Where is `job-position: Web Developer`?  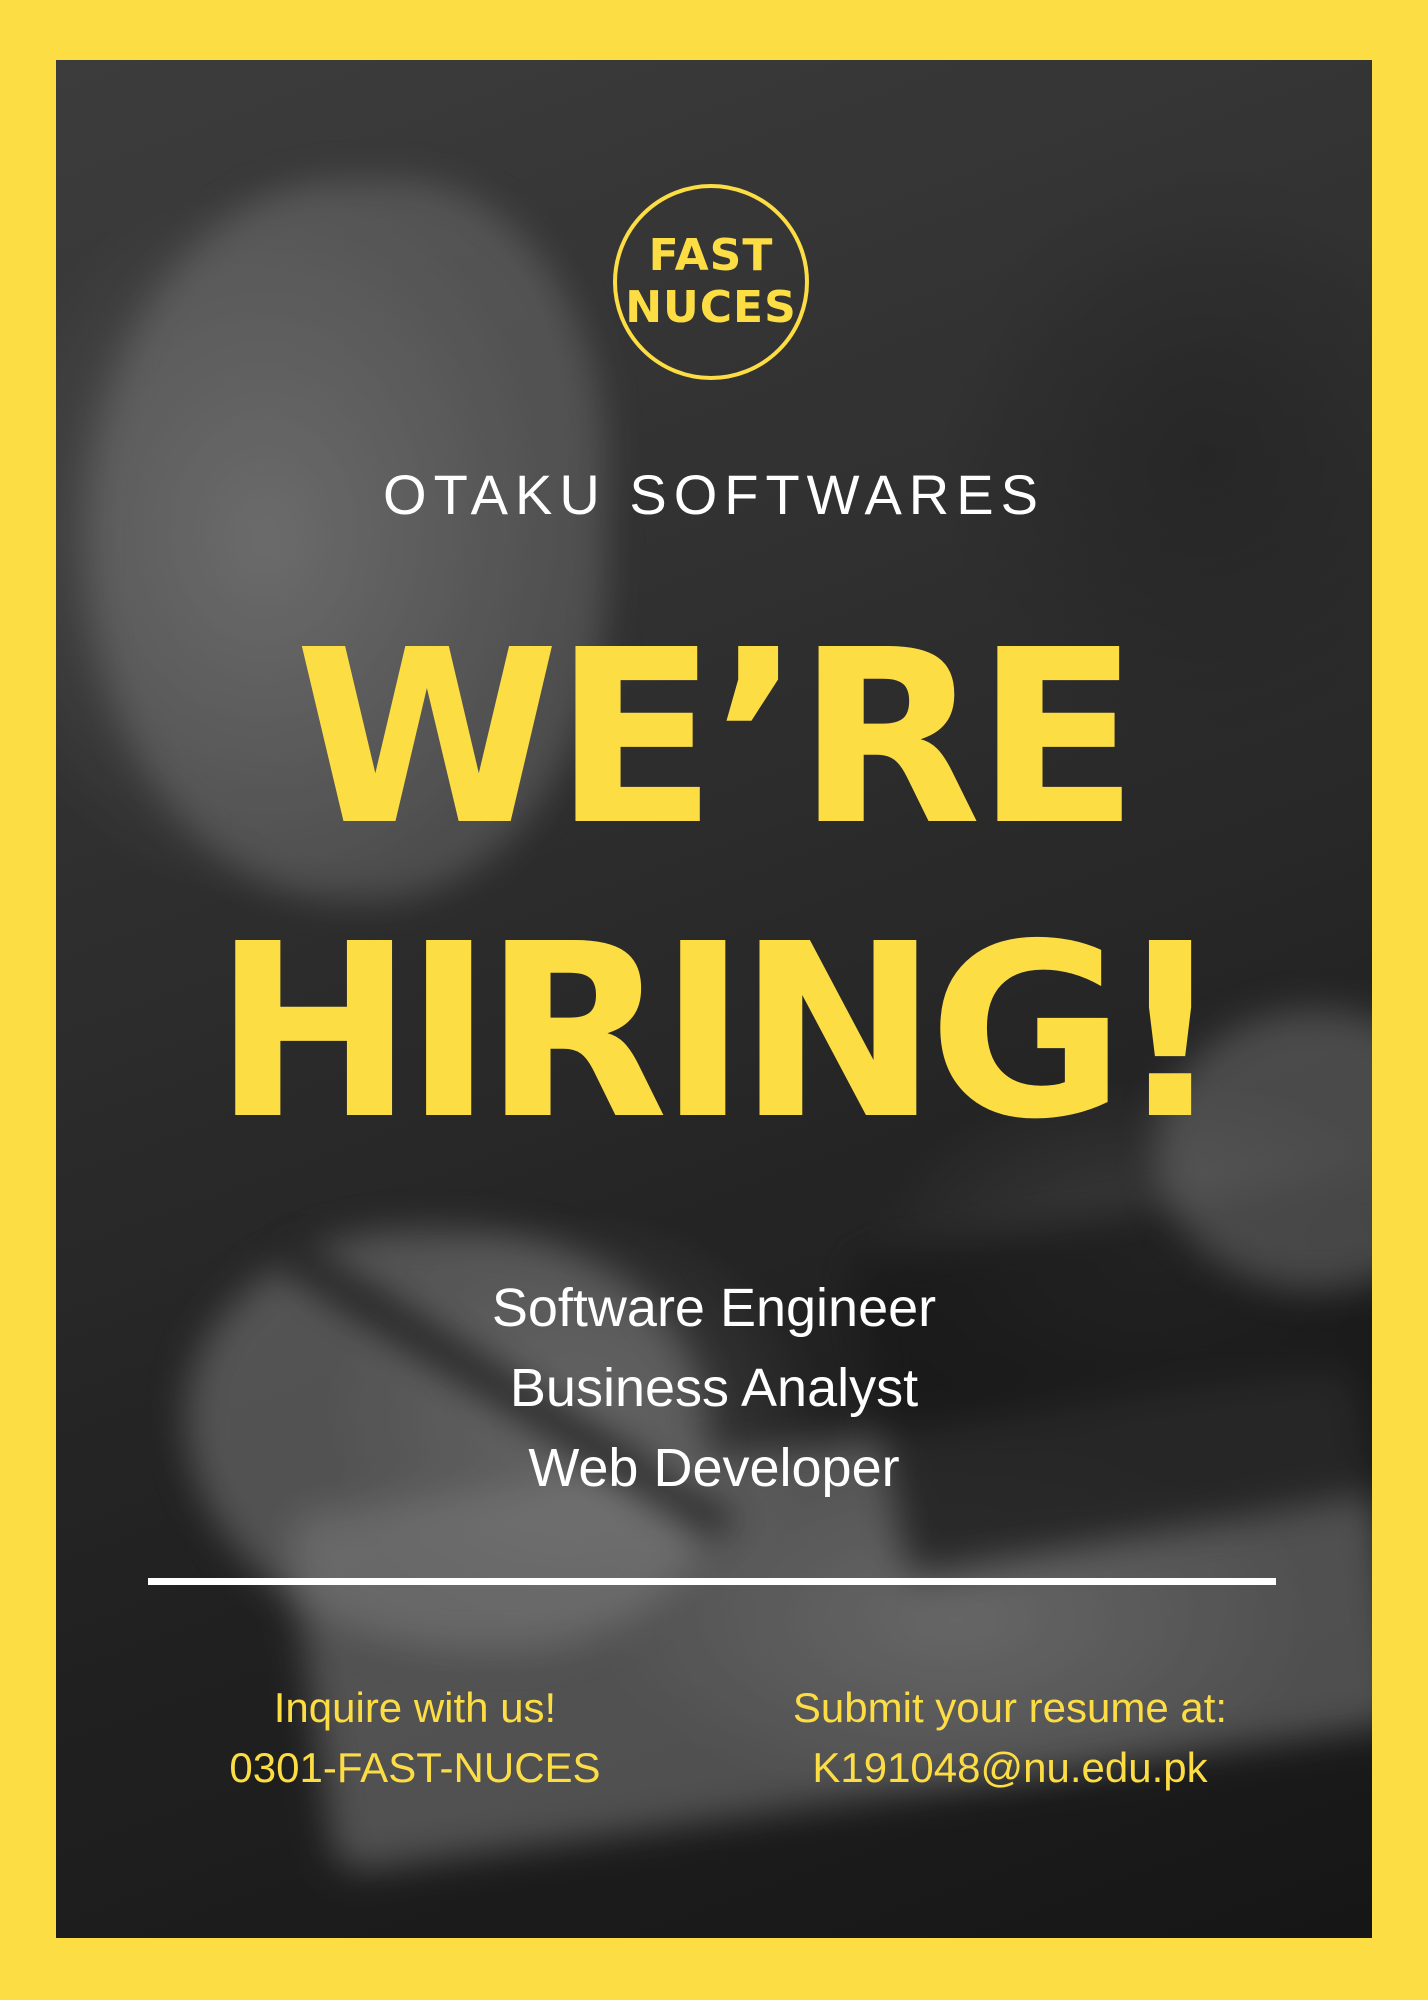
job-position: Web Developer is located at coordinates (714, 1468).